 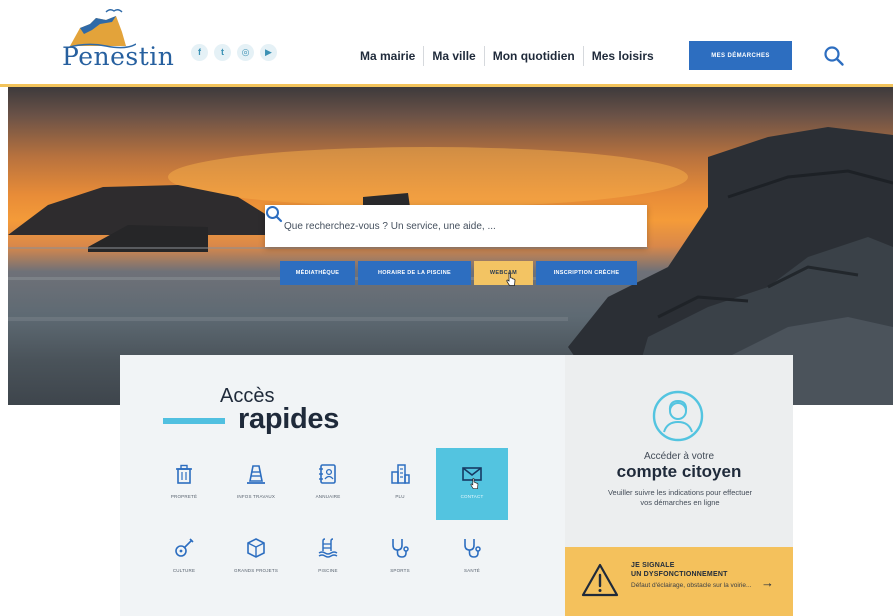 I want to click on nav-mon-quotidien: Mon quotidien, so click(x=534, y=56).